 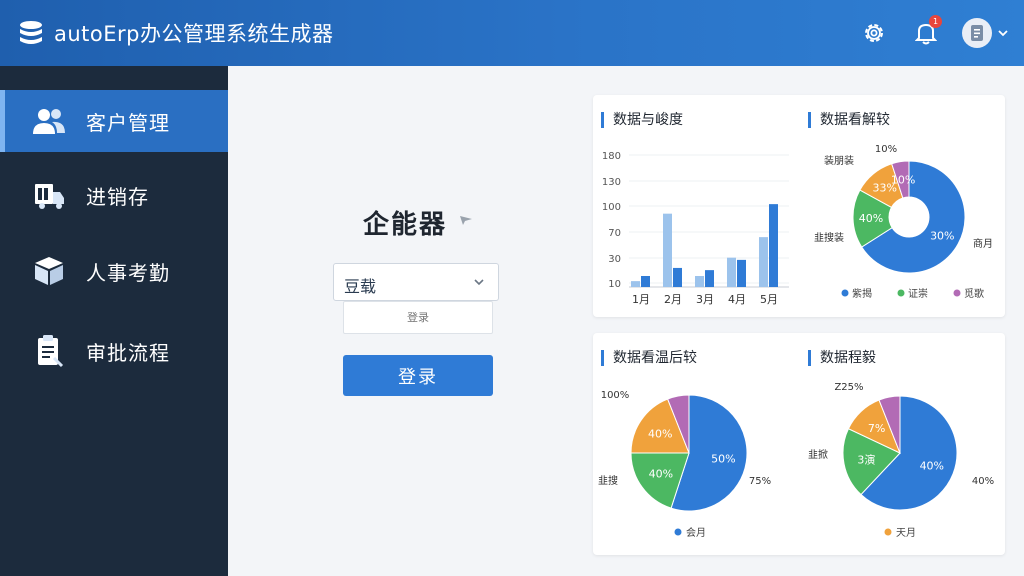 What do you see at coordinates (876, 428) in the screenshot?
I see `slice-label: 7%` at bounding box center [876, 428].